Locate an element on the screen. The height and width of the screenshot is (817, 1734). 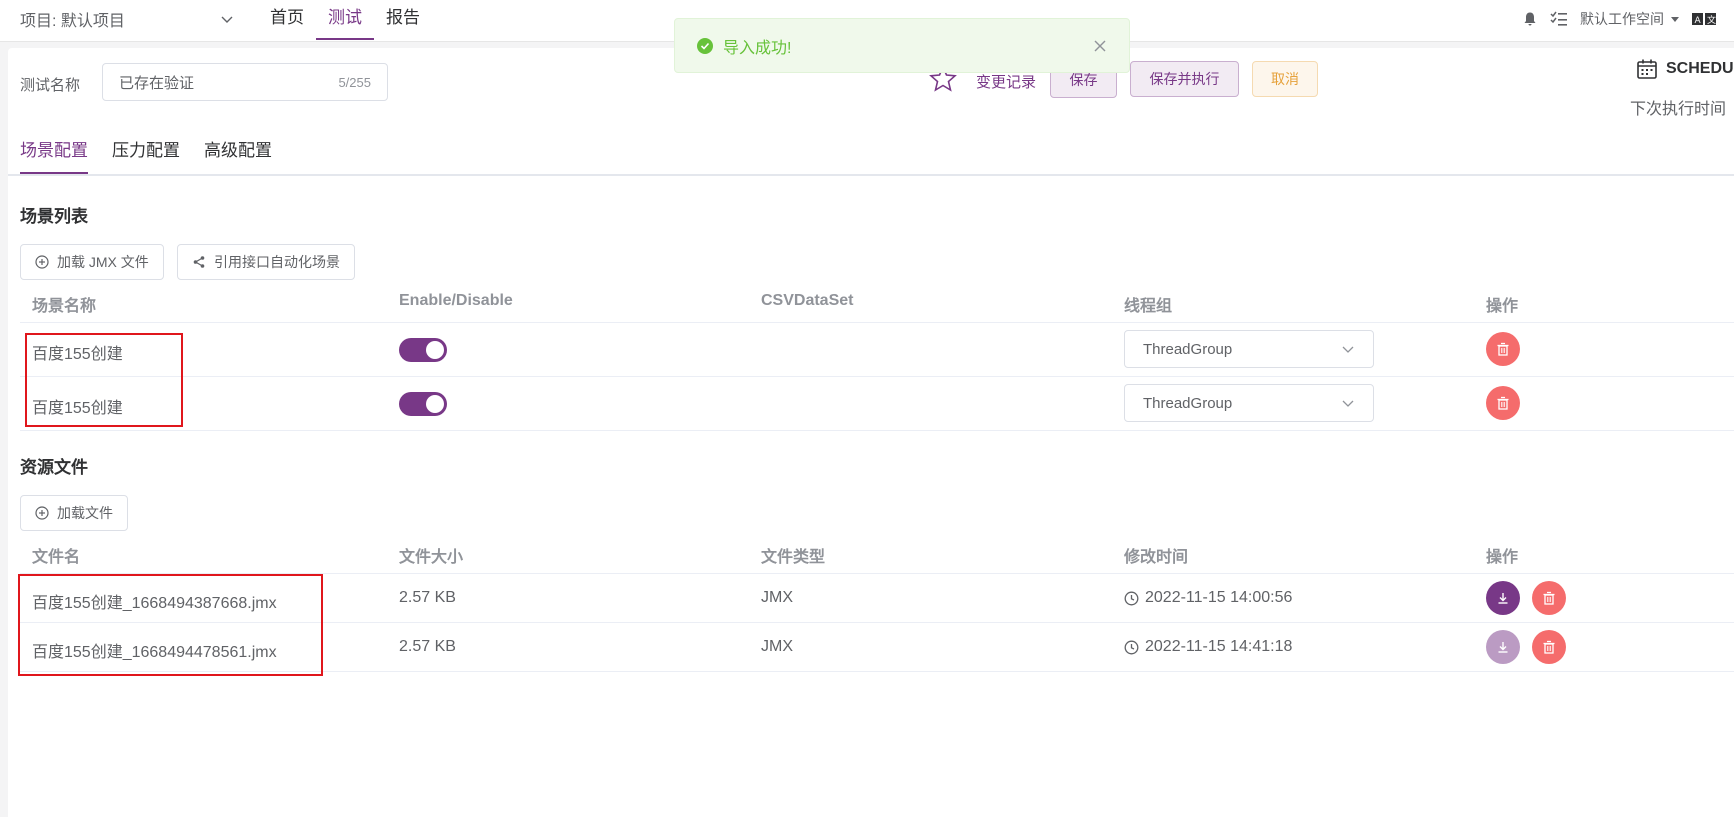
modified-time-value: 2022-11-15 14:00:56 is located at coordinates (1219, 597).